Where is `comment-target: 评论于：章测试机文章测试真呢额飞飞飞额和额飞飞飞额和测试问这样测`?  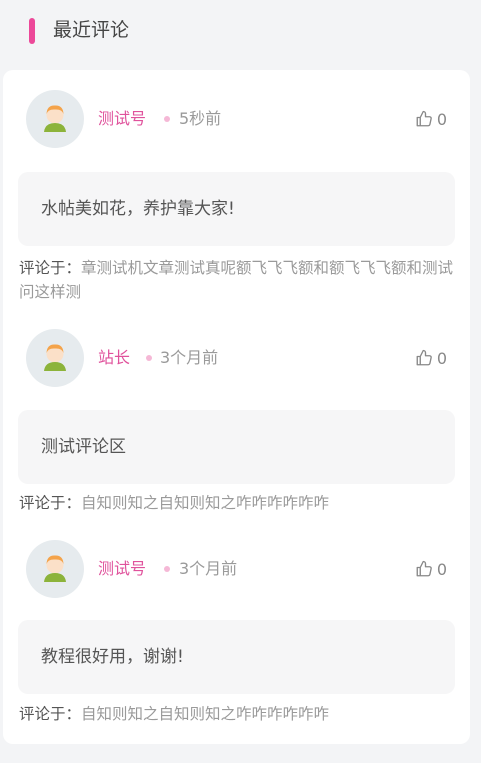
comment-target: 评论于：章测试机文章测试真呢额飞飞飞额和额飞飞飞额和测试问这样测 is located at coordinates (239, 280).